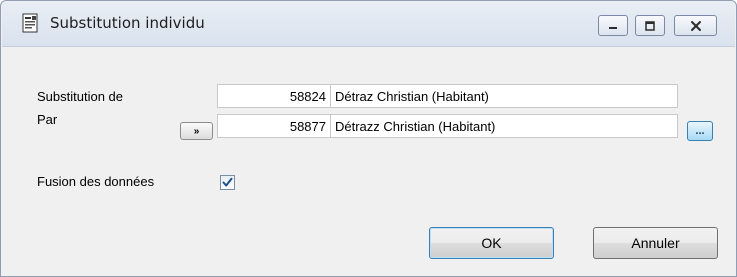 Image resolution: width=737 pixels, height=277 pixels. I want to click on checkmark-icon, so click(227, 182).